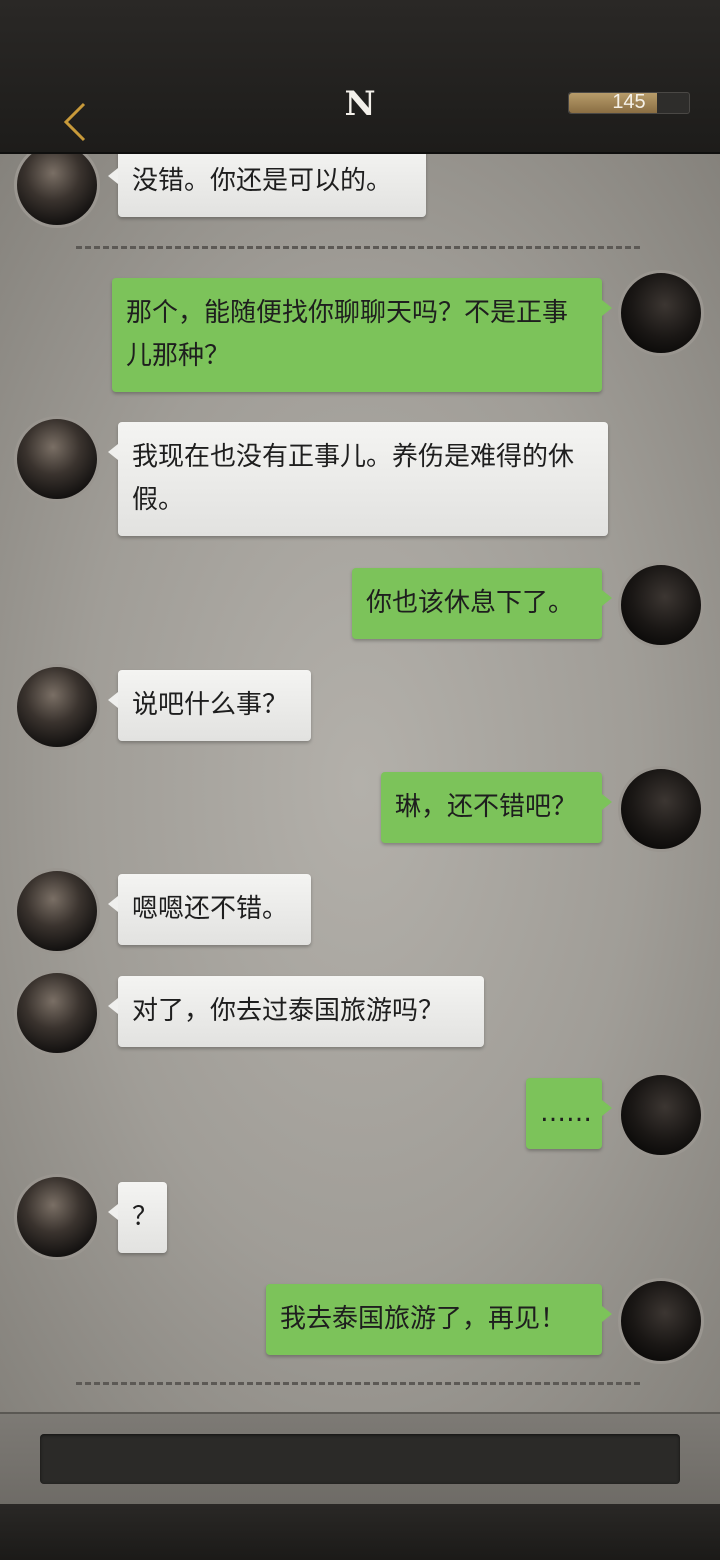  I want to click on message-bubble-outgoing: 你也该休息下了。, so click(482, 603).